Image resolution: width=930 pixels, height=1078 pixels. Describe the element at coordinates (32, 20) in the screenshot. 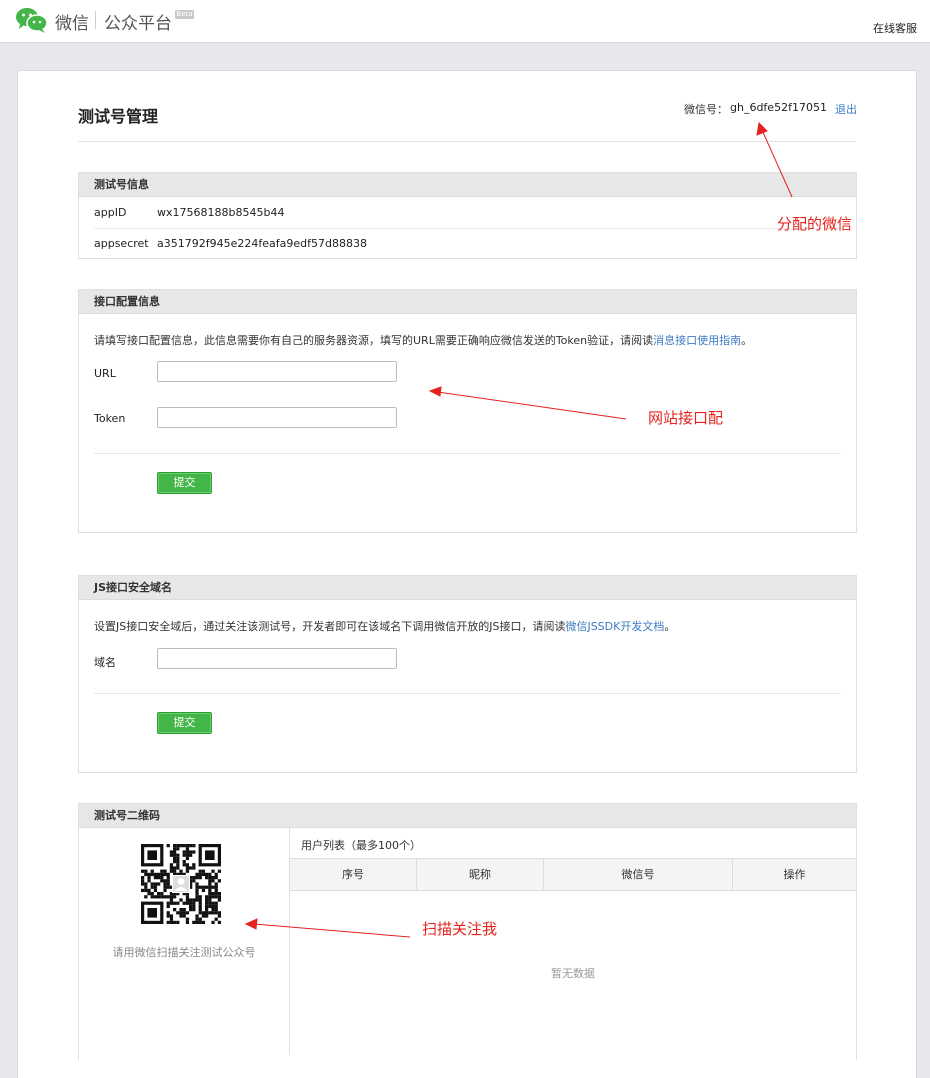

I see `wechat-logo-icon` at that location.